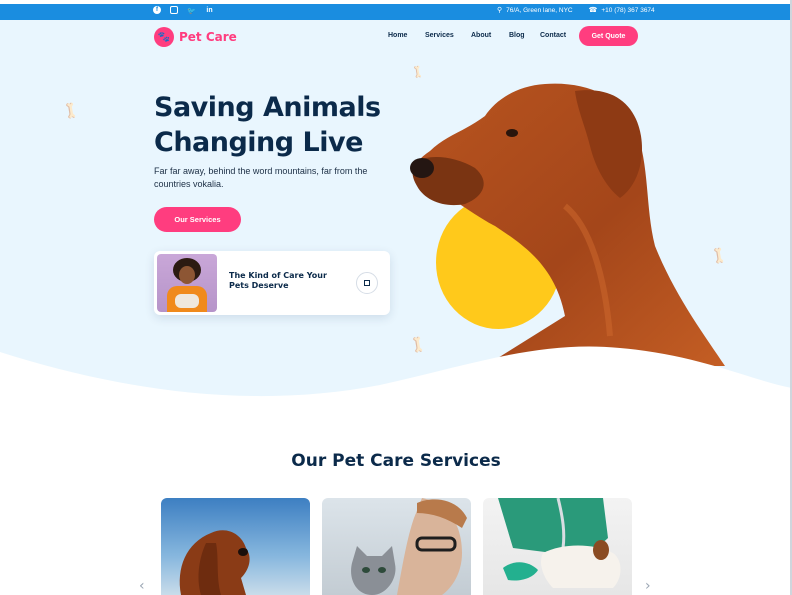 The width and height of the screenshot is (792, 595). What do you see at coordinates (197, 219) in the screenshot?
I see `our-services-button: Our Services` at bounding box center [197, 219].